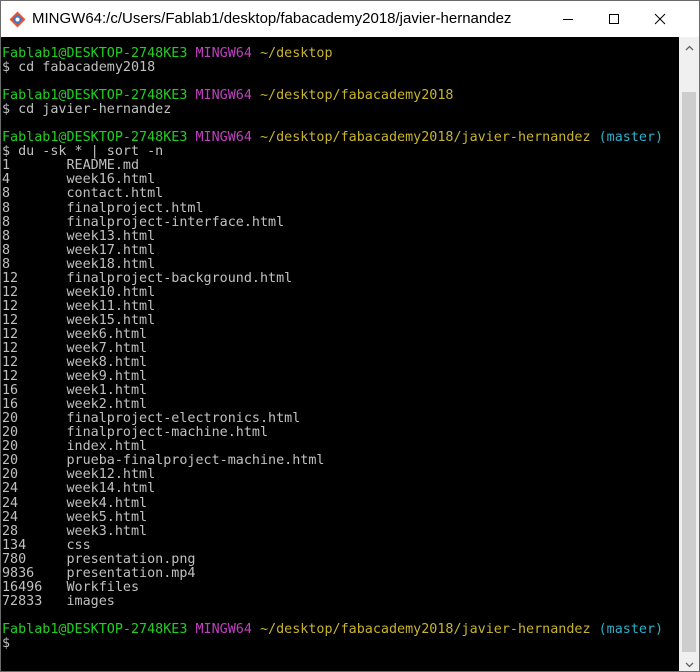 Image resolution: width=700 pixels, height=672 pixels. I want to click on file-name: week18.html, so click(111, 264).